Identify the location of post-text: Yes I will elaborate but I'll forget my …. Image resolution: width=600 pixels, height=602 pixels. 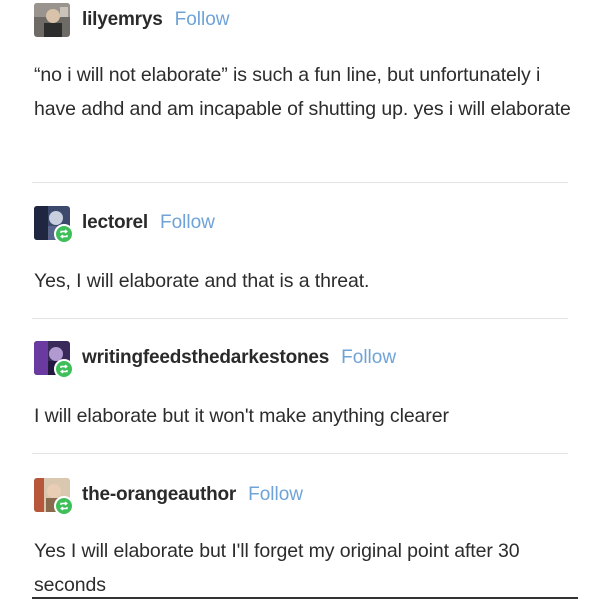
(277, 568).